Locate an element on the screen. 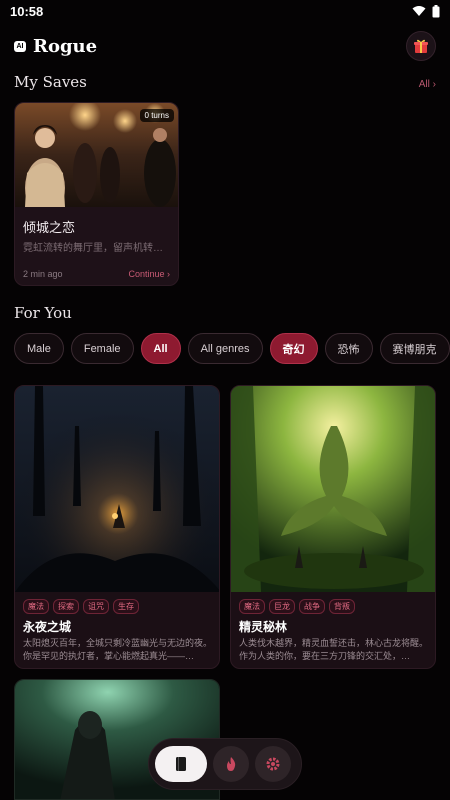 The width and height of the screenshot is (450, 800). chip-all-genres: All genres is located at coordinates (225, 348).